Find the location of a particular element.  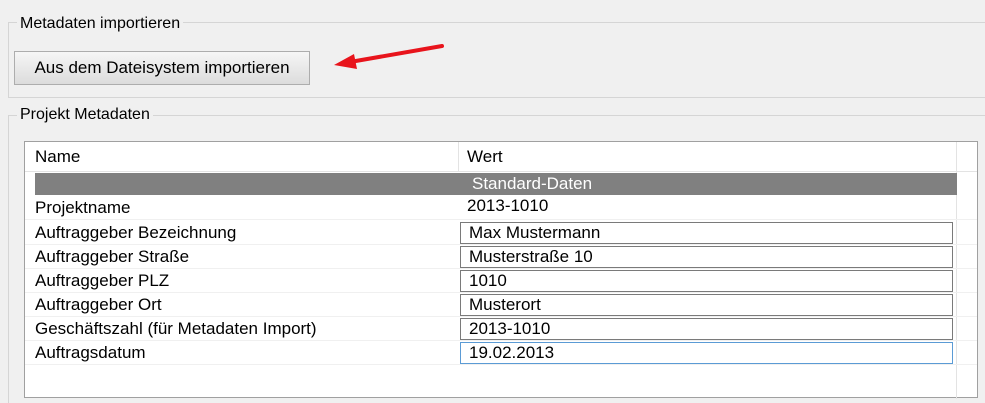

table-row: Auftraggeber Ort is located at coordinates (501, 305).